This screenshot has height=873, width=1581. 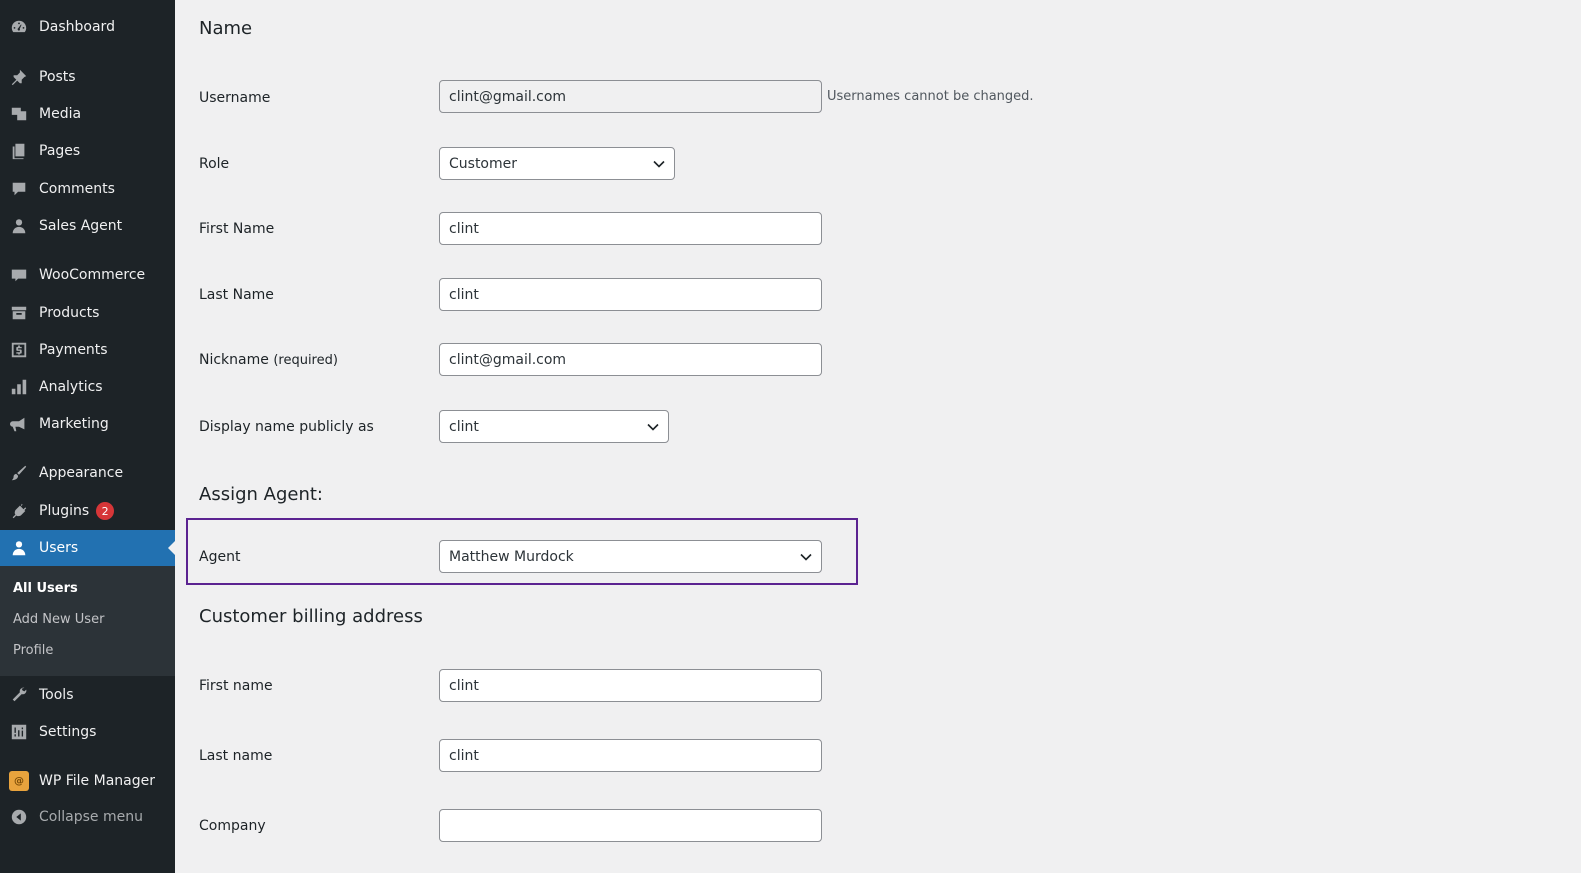 I want to click on billing-company-field, so click(x=630, y=825).